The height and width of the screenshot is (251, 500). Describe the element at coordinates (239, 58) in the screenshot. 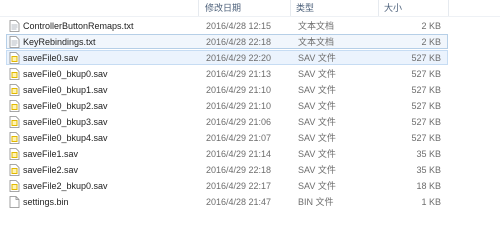

I see `file-modified-date: 2016/4/29 22:20` at that location.